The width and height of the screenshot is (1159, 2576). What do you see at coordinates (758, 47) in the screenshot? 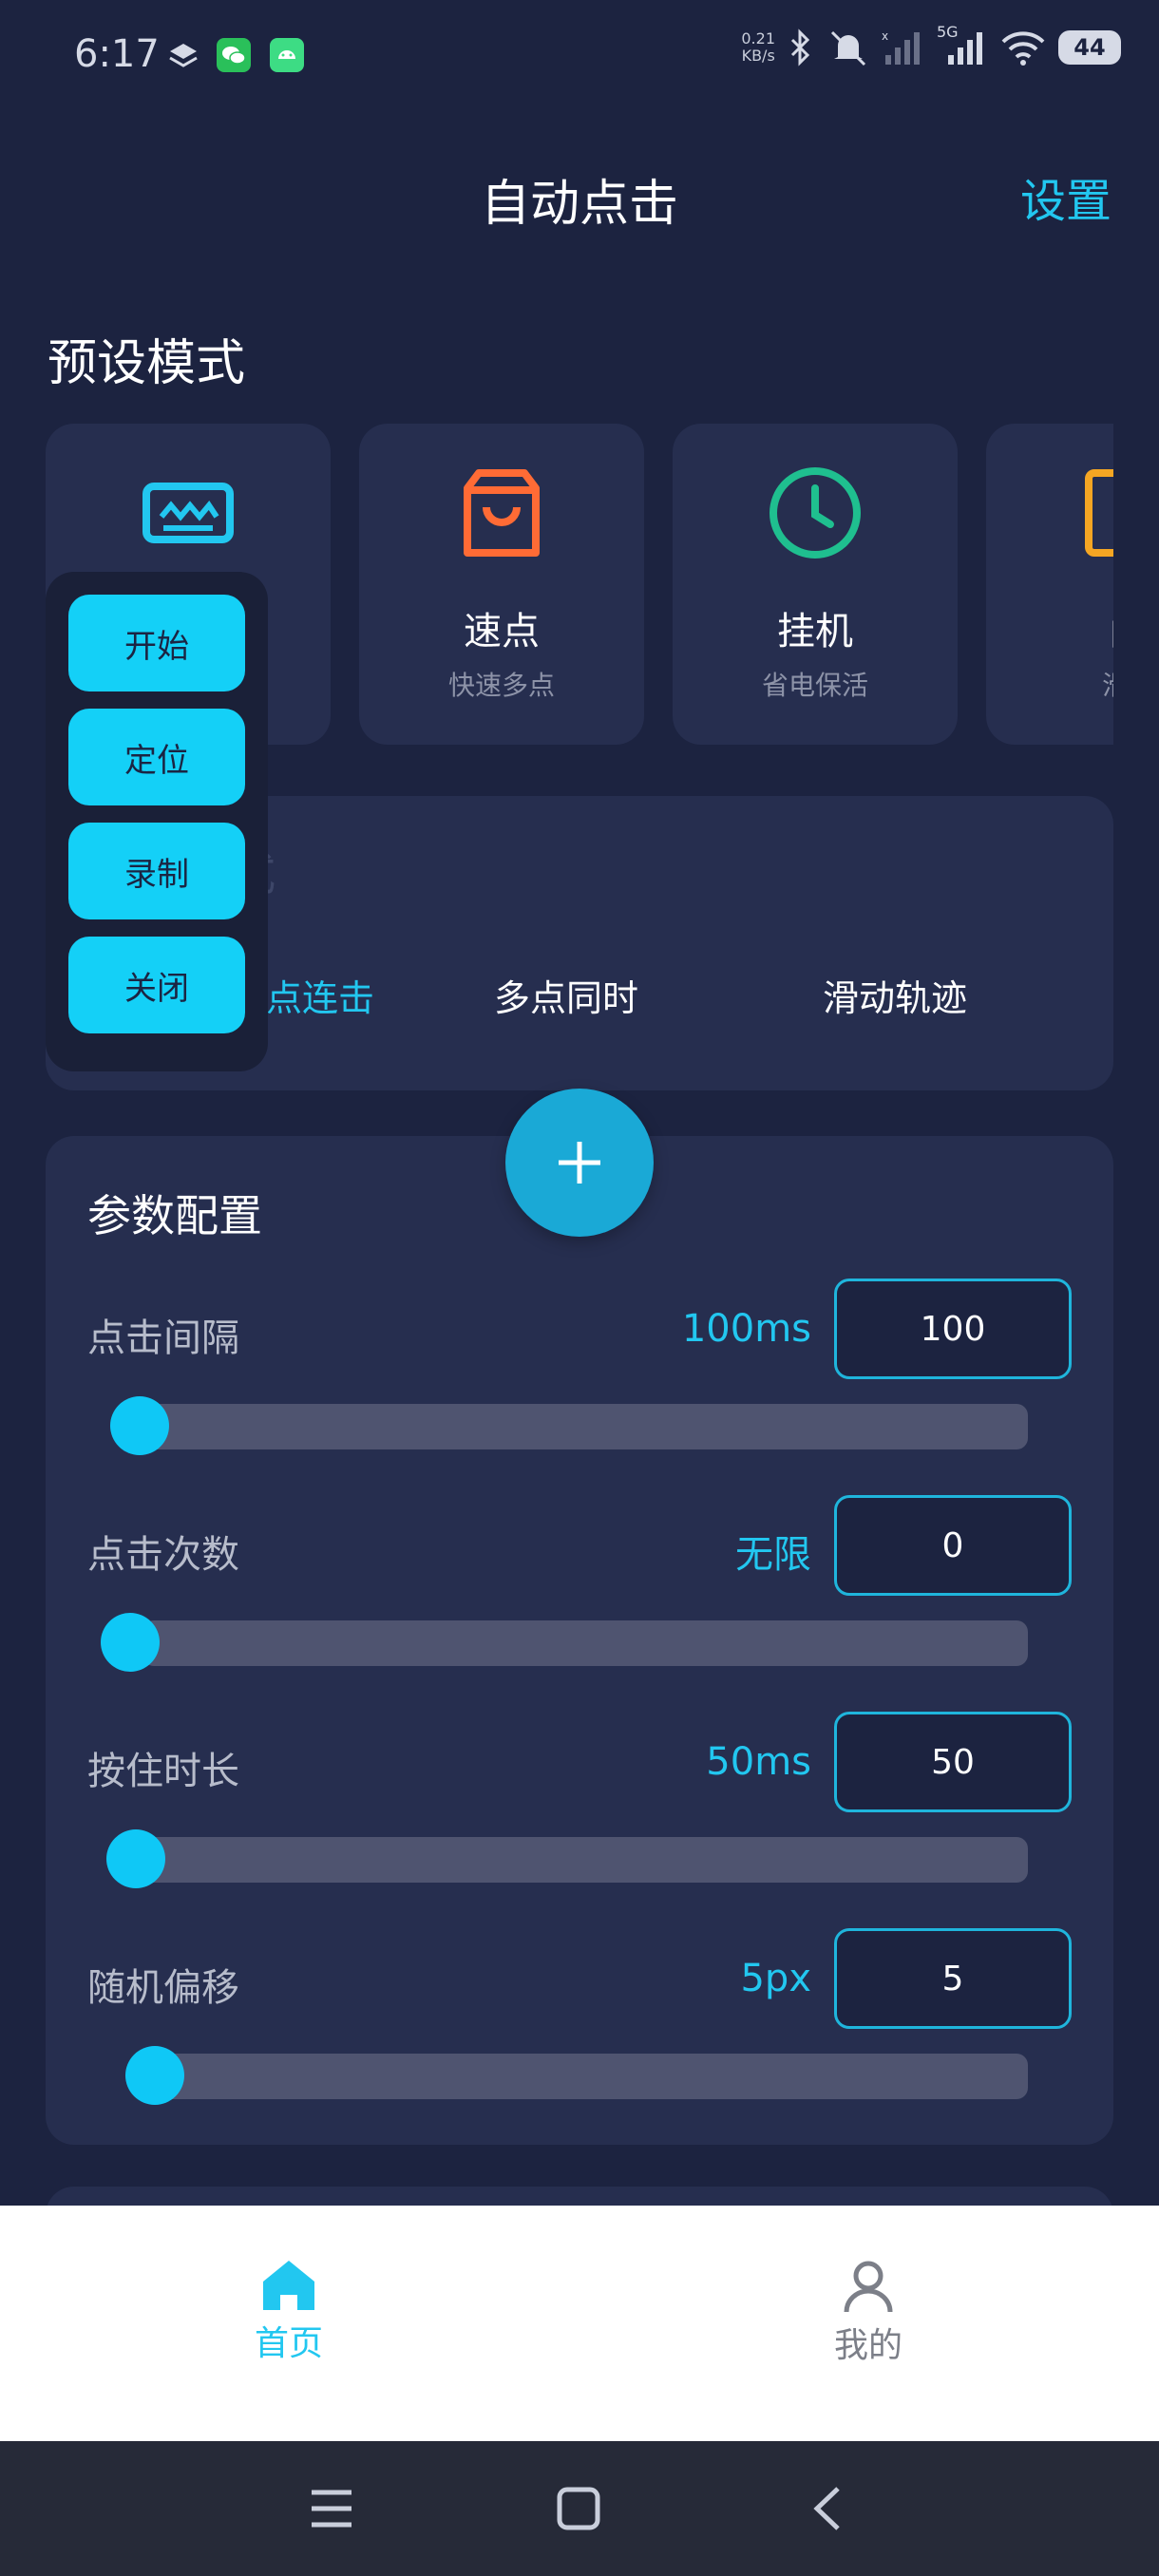
I see `net-speed: 0.21 KB/s` at bounding box center [758, 47].